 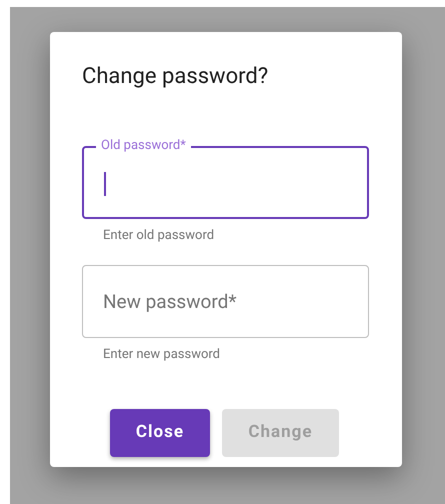 What do you see at coordinates (143, 146) in the screenshot?
I see `field-label: Old password*` at bounding box center [143, 146].